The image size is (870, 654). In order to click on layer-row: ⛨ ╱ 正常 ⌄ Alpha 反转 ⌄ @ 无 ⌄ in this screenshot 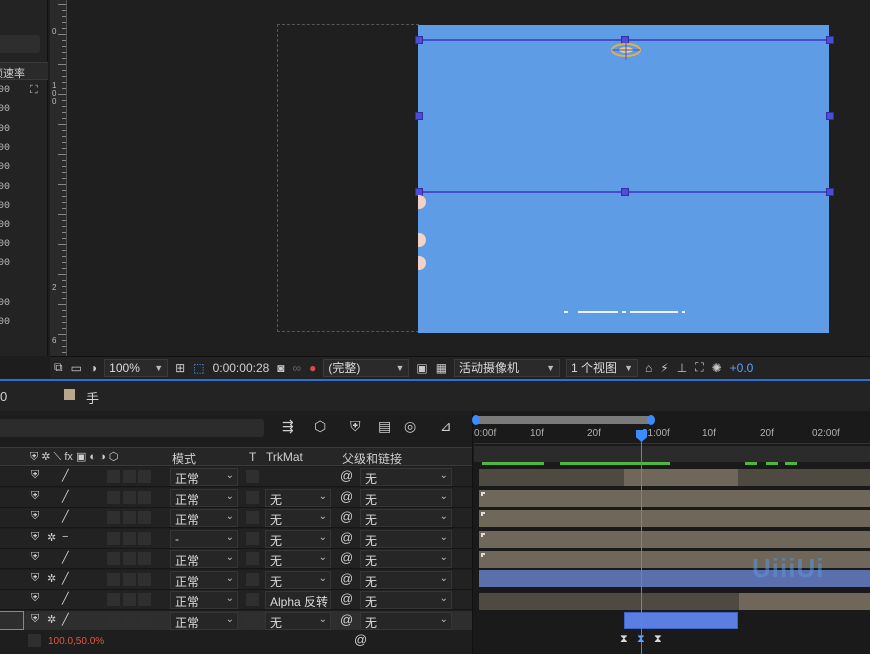, I will do `click(236, 600)`.